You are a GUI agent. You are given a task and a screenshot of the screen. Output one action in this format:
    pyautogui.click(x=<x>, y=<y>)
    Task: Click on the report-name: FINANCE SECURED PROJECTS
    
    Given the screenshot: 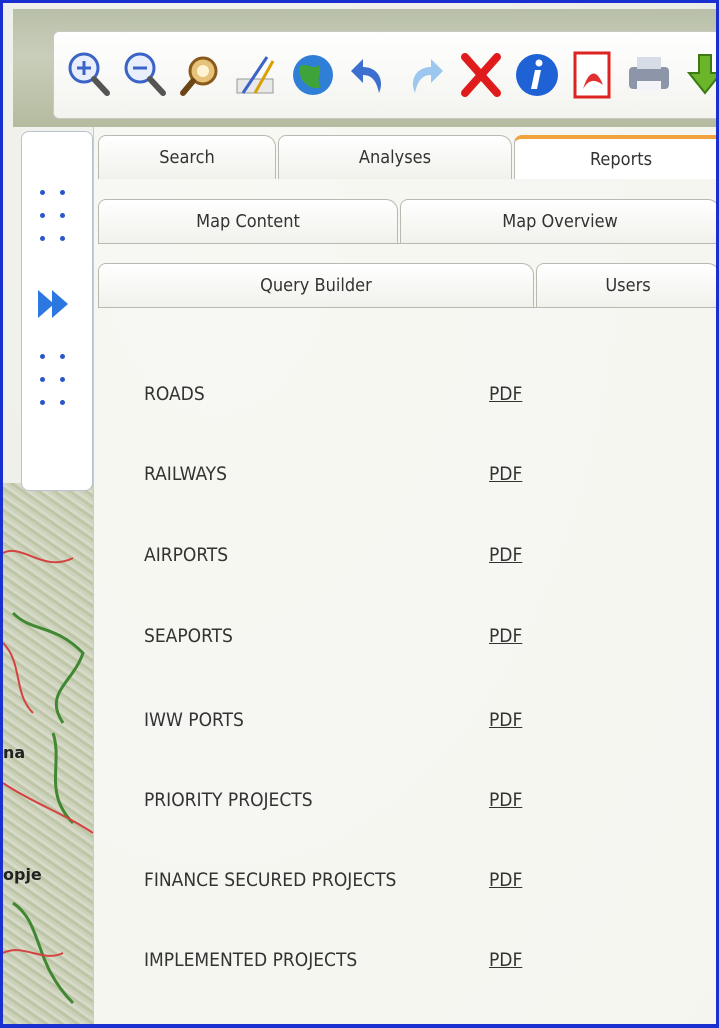 What is the action you would take?
    pyautogui.click(x=270, y=880)
    